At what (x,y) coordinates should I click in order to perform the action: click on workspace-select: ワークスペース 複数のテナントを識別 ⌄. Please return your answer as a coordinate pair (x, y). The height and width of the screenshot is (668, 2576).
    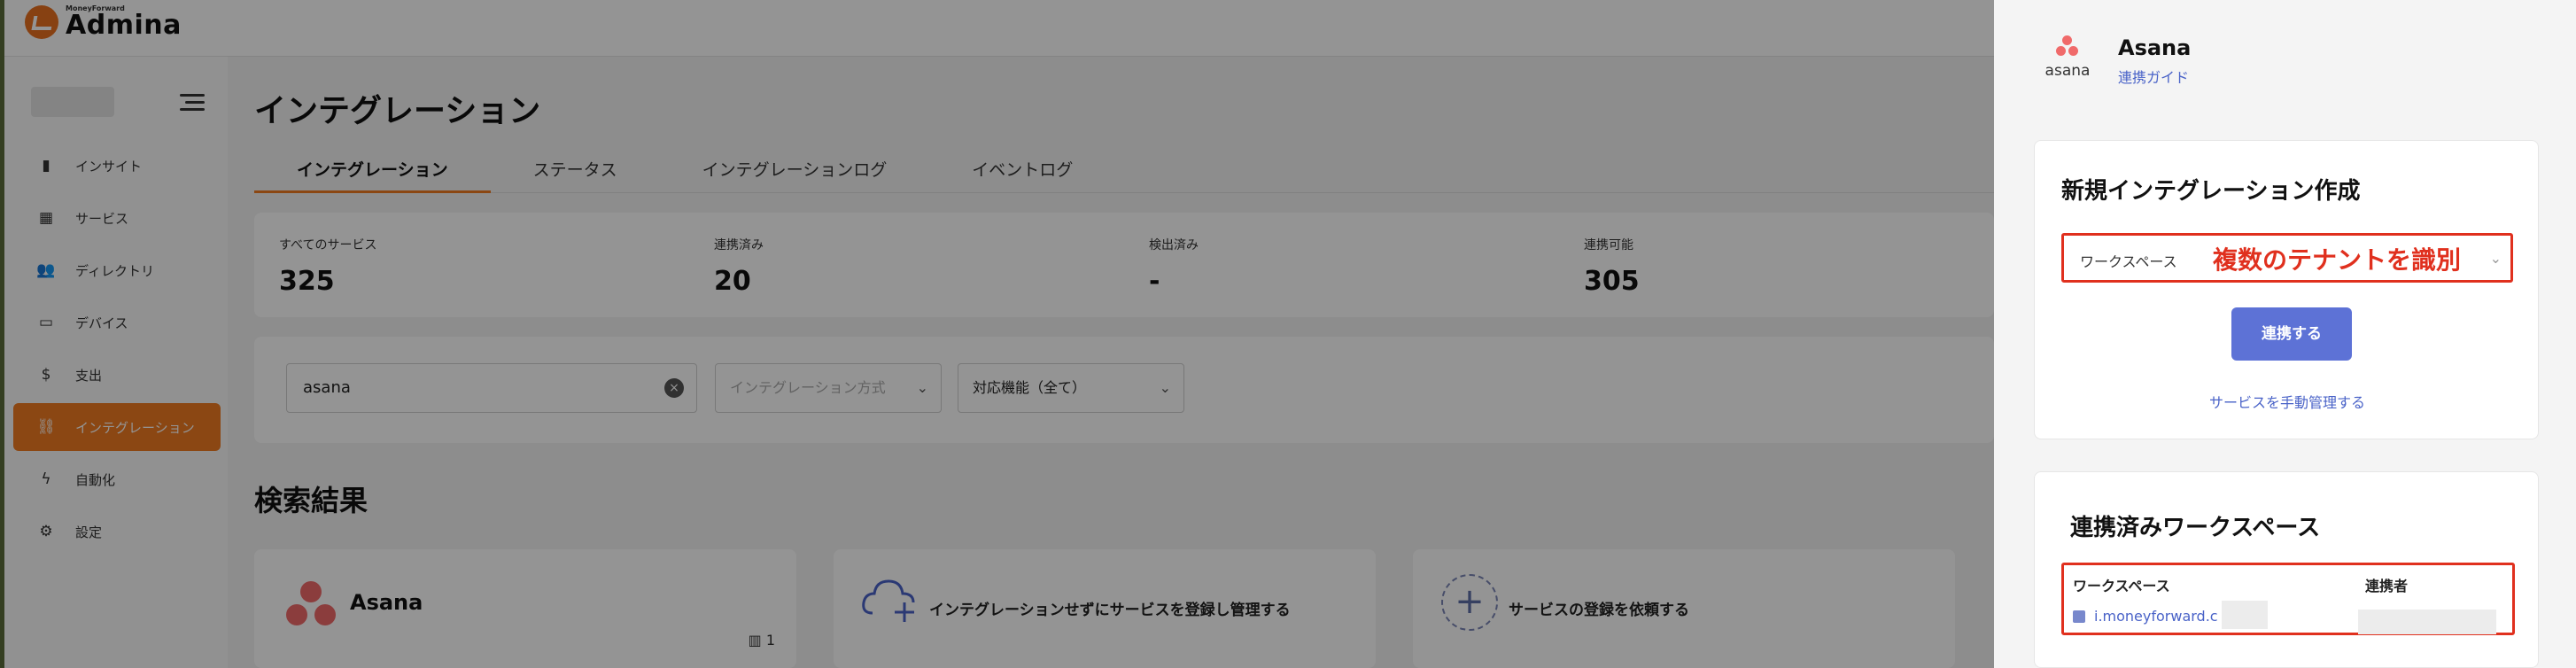
    Looking at the image, I should click on (2287, 258).